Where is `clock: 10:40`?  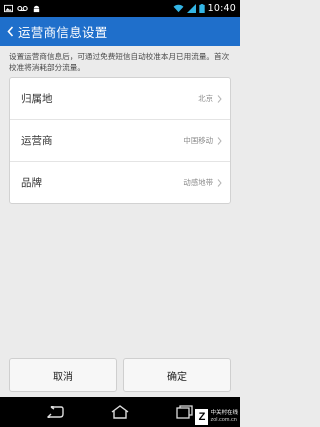 clock: 10:40 is located at coordinates (221, 8).